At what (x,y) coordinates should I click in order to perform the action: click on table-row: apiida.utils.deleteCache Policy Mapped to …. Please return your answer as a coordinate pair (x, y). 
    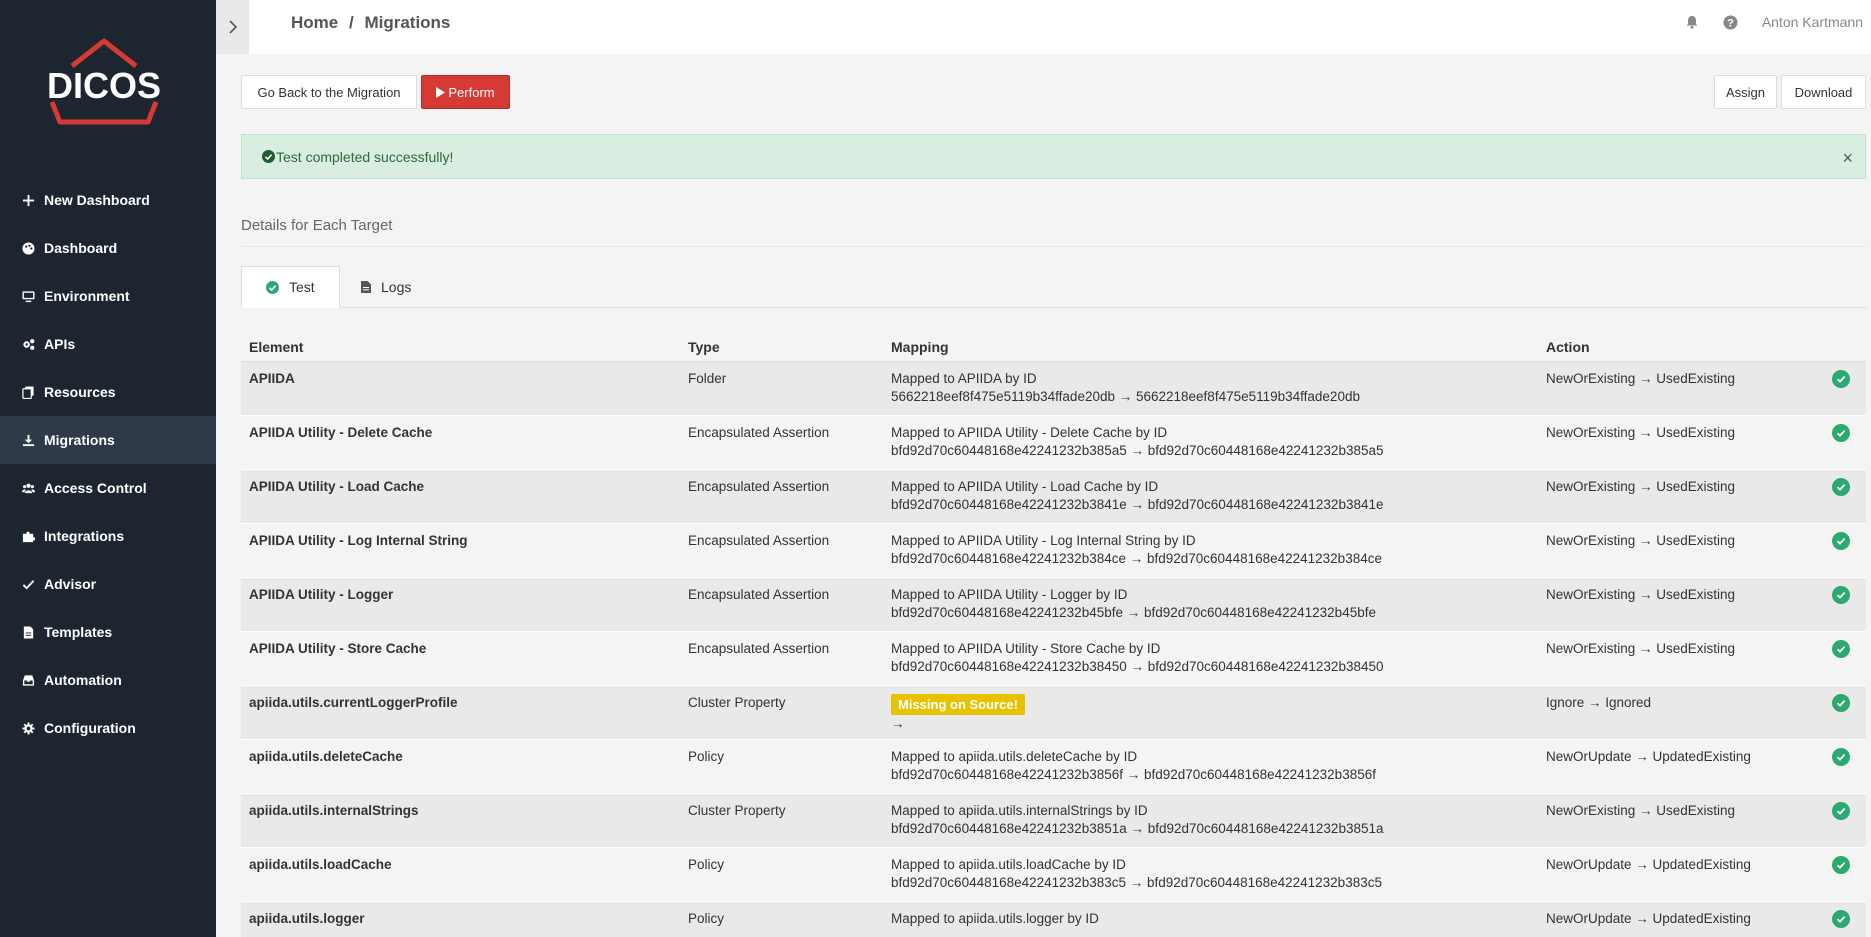
    Looking at the image, I should click on (1053, 767).